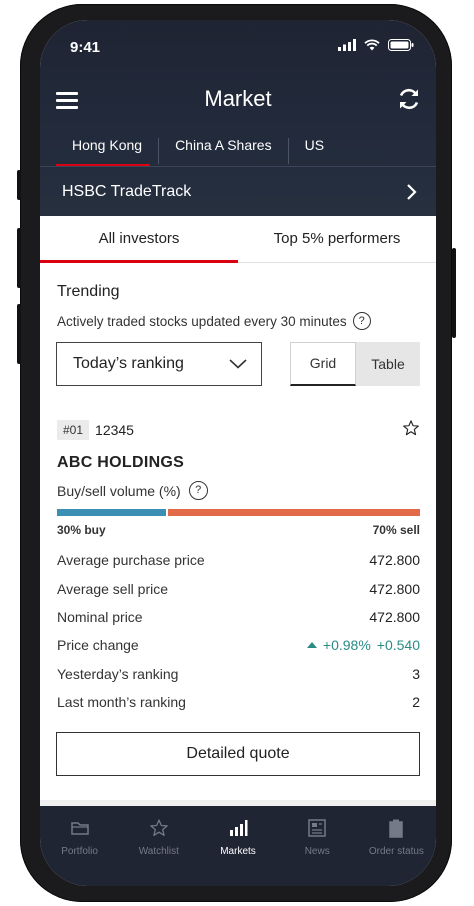 Image resolution: width=474 pixels, height=906 pixels. Describe the element at coordinates (238, 702) in the screenshot. I see `detail-row: Last month’s ranking 2` at that location.